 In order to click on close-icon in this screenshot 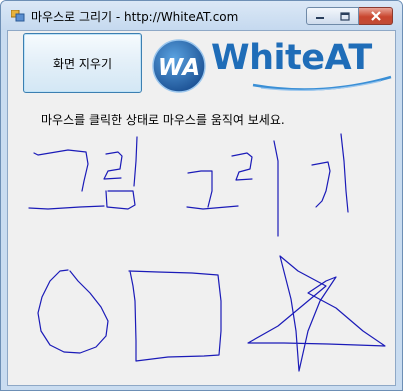, I will do `click(375, 16)`.